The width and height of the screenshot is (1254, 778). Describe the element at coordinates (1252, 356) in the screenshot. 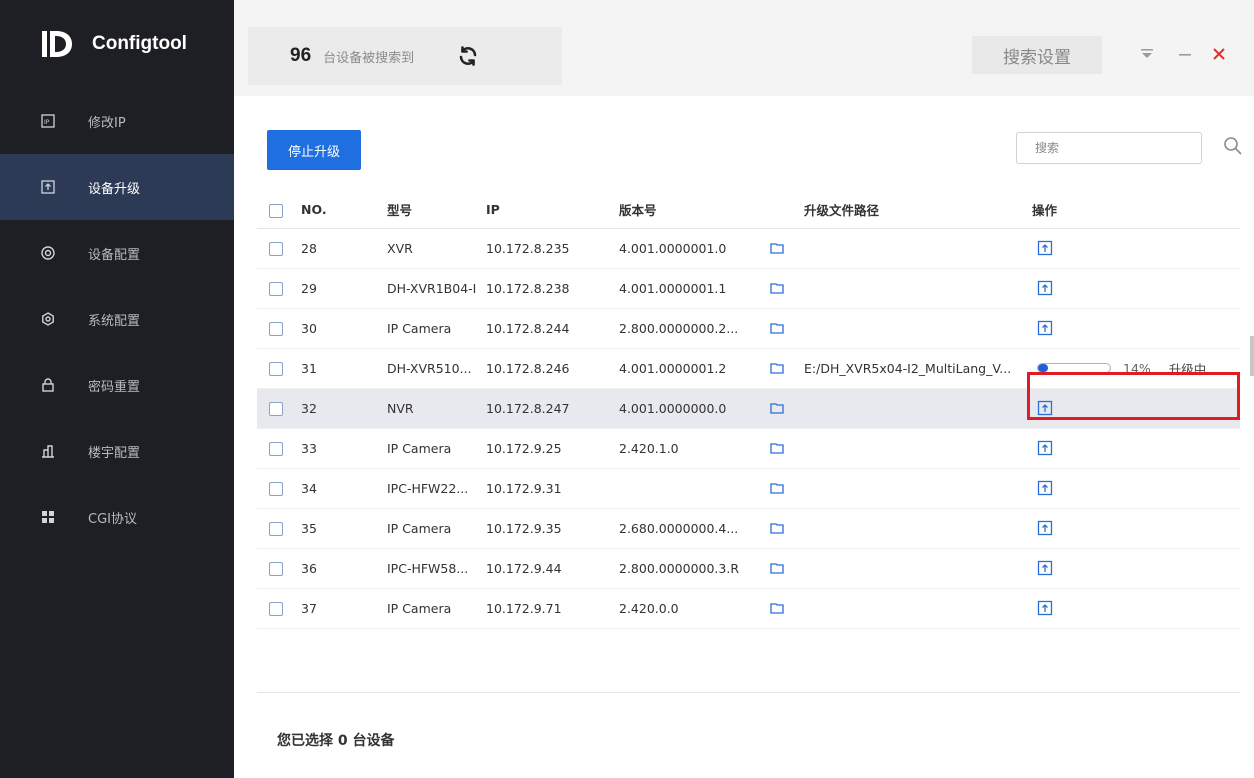

I see `scrollbar-thumb` at that location.